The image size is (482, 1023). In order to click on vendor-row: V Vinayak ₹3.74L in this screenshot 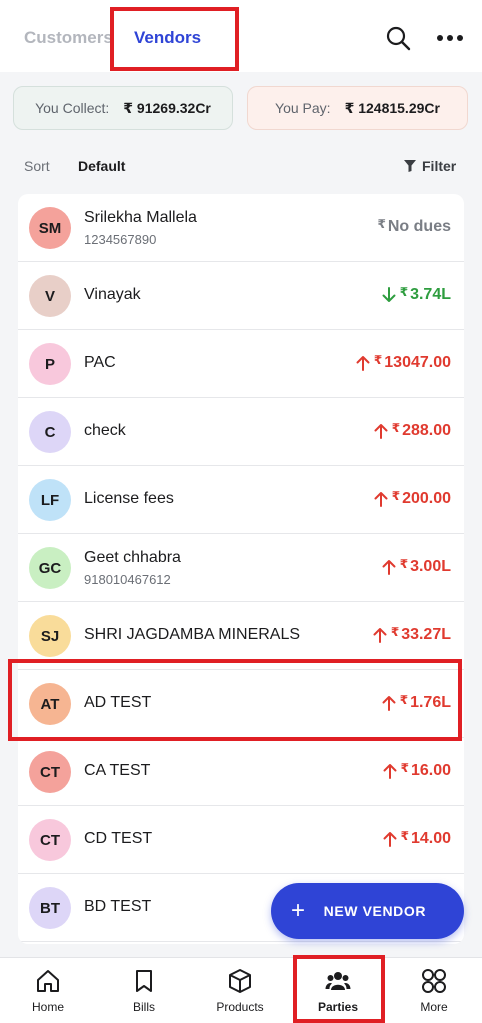, I will do `click(241, 296)`.